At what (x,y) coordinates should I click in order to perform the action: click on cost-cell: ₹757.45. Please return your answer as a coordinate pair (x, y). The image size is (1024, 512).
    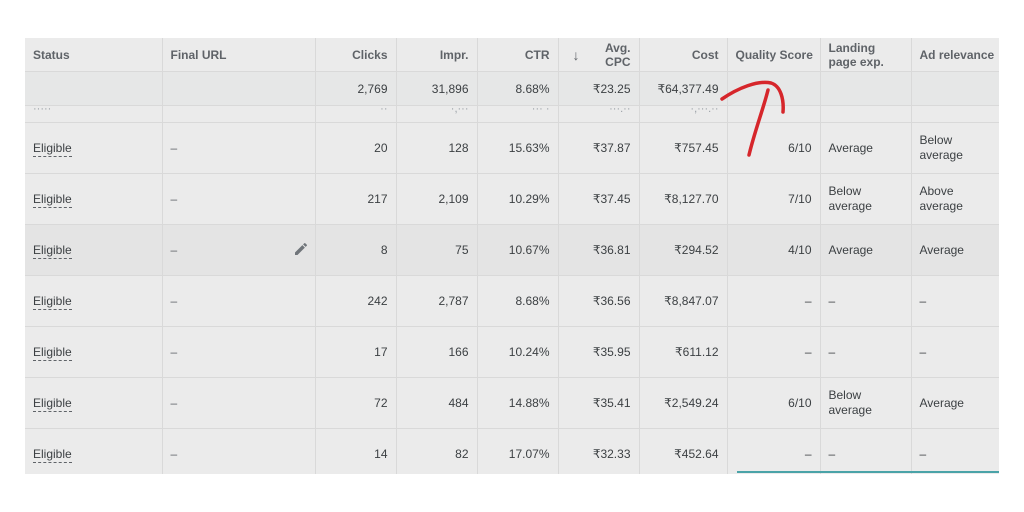
    Looking at the image, I should click on (683, 148).